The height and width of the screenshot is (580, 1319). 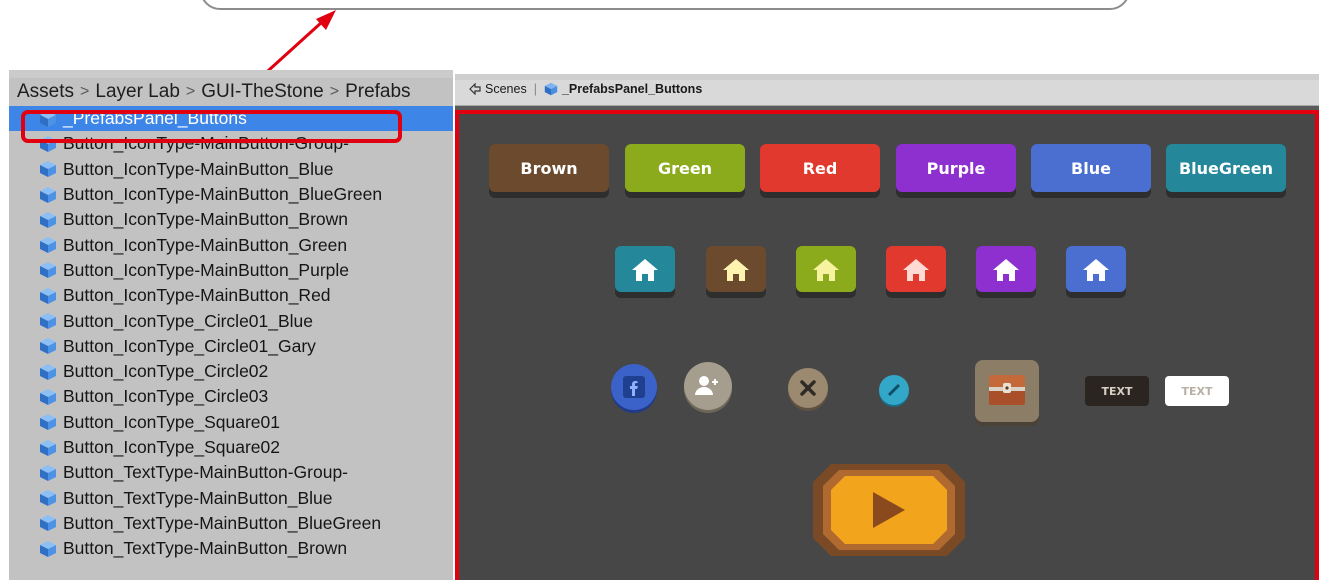 What do you see at coordinates (198, 497) in the screenshot?
I see `asset-label: Button_TextType-MainButton_Blue` at bounding box center [198, 497].